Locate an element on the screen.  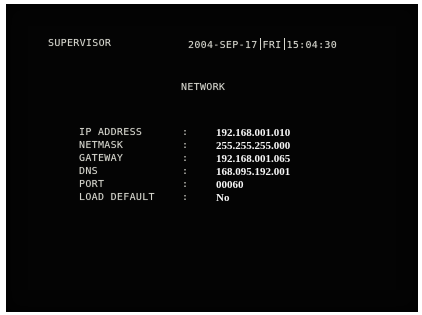
setting-label-gateway: GATEWAY is located at coordinates (101, 158).